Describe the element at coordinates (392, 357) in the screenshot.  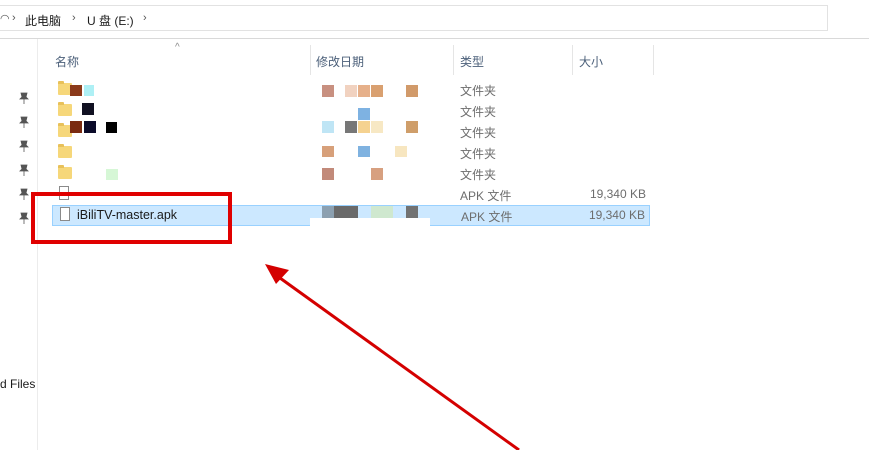
I see `annotation-arrow` at that location.